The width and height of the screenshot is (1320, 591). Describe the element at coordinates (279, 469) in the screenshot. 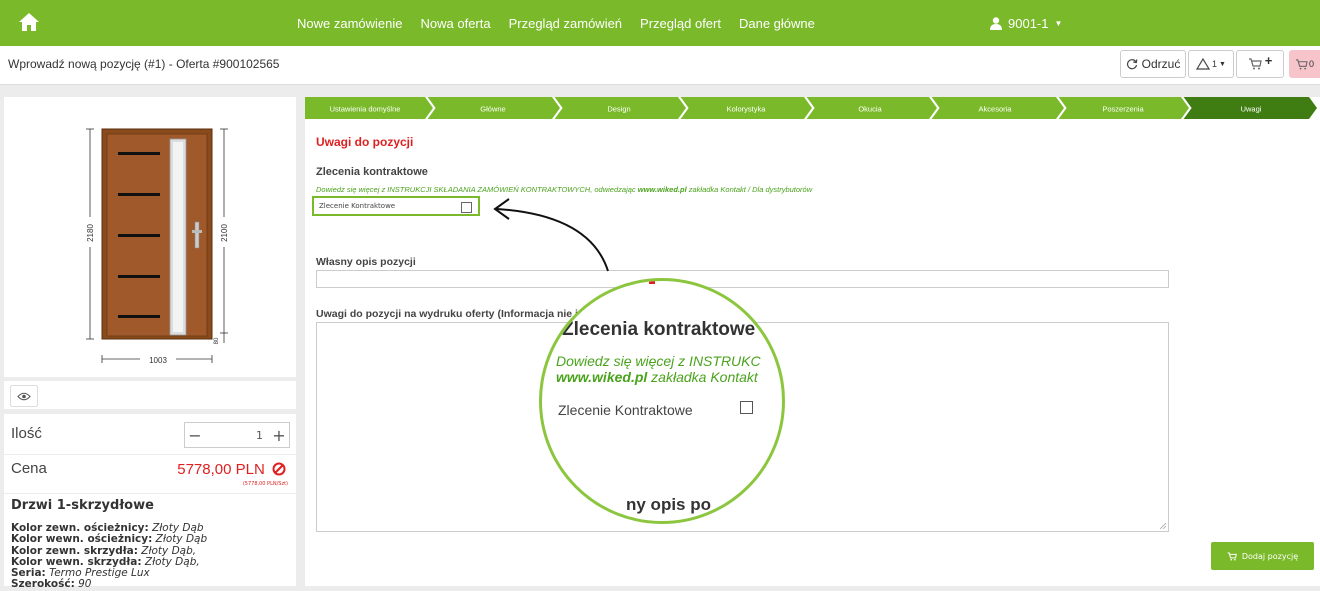

I see `no-entry-icon` at that location.